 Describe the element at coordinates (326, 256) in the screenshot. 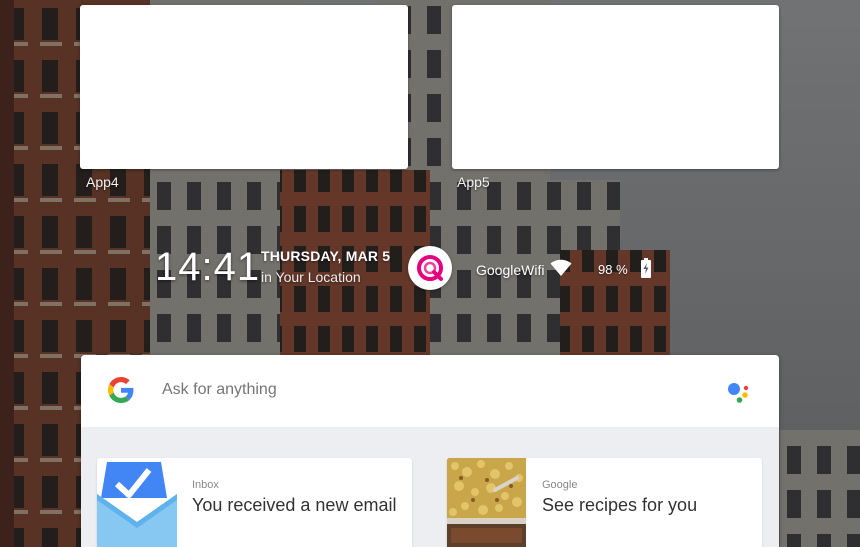

I see `clock-date: THURSDAY, MAR 5` at that location.